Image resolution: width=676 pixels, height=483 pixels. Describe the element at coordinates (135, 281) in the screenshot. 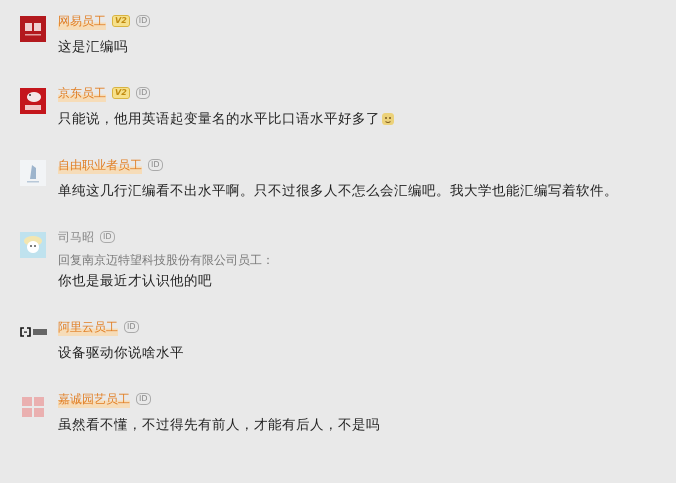

I see `comment-text: 你也是最近才认识他的吧` at that location.